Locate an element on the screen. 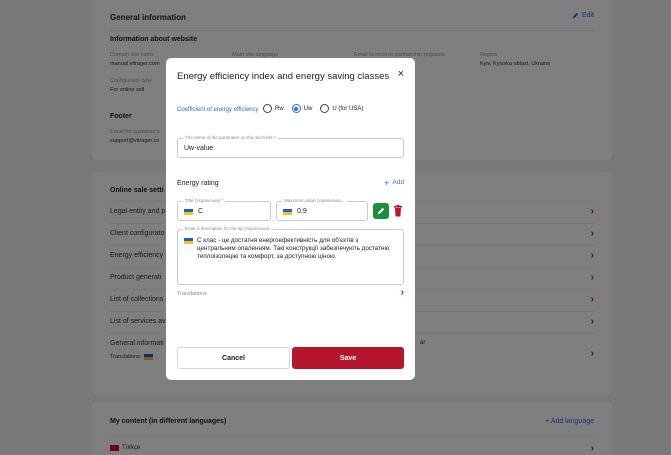 The width and height of the screenshot is (671, 455). radio-uw: Uw is located at coordinates (302, 108).